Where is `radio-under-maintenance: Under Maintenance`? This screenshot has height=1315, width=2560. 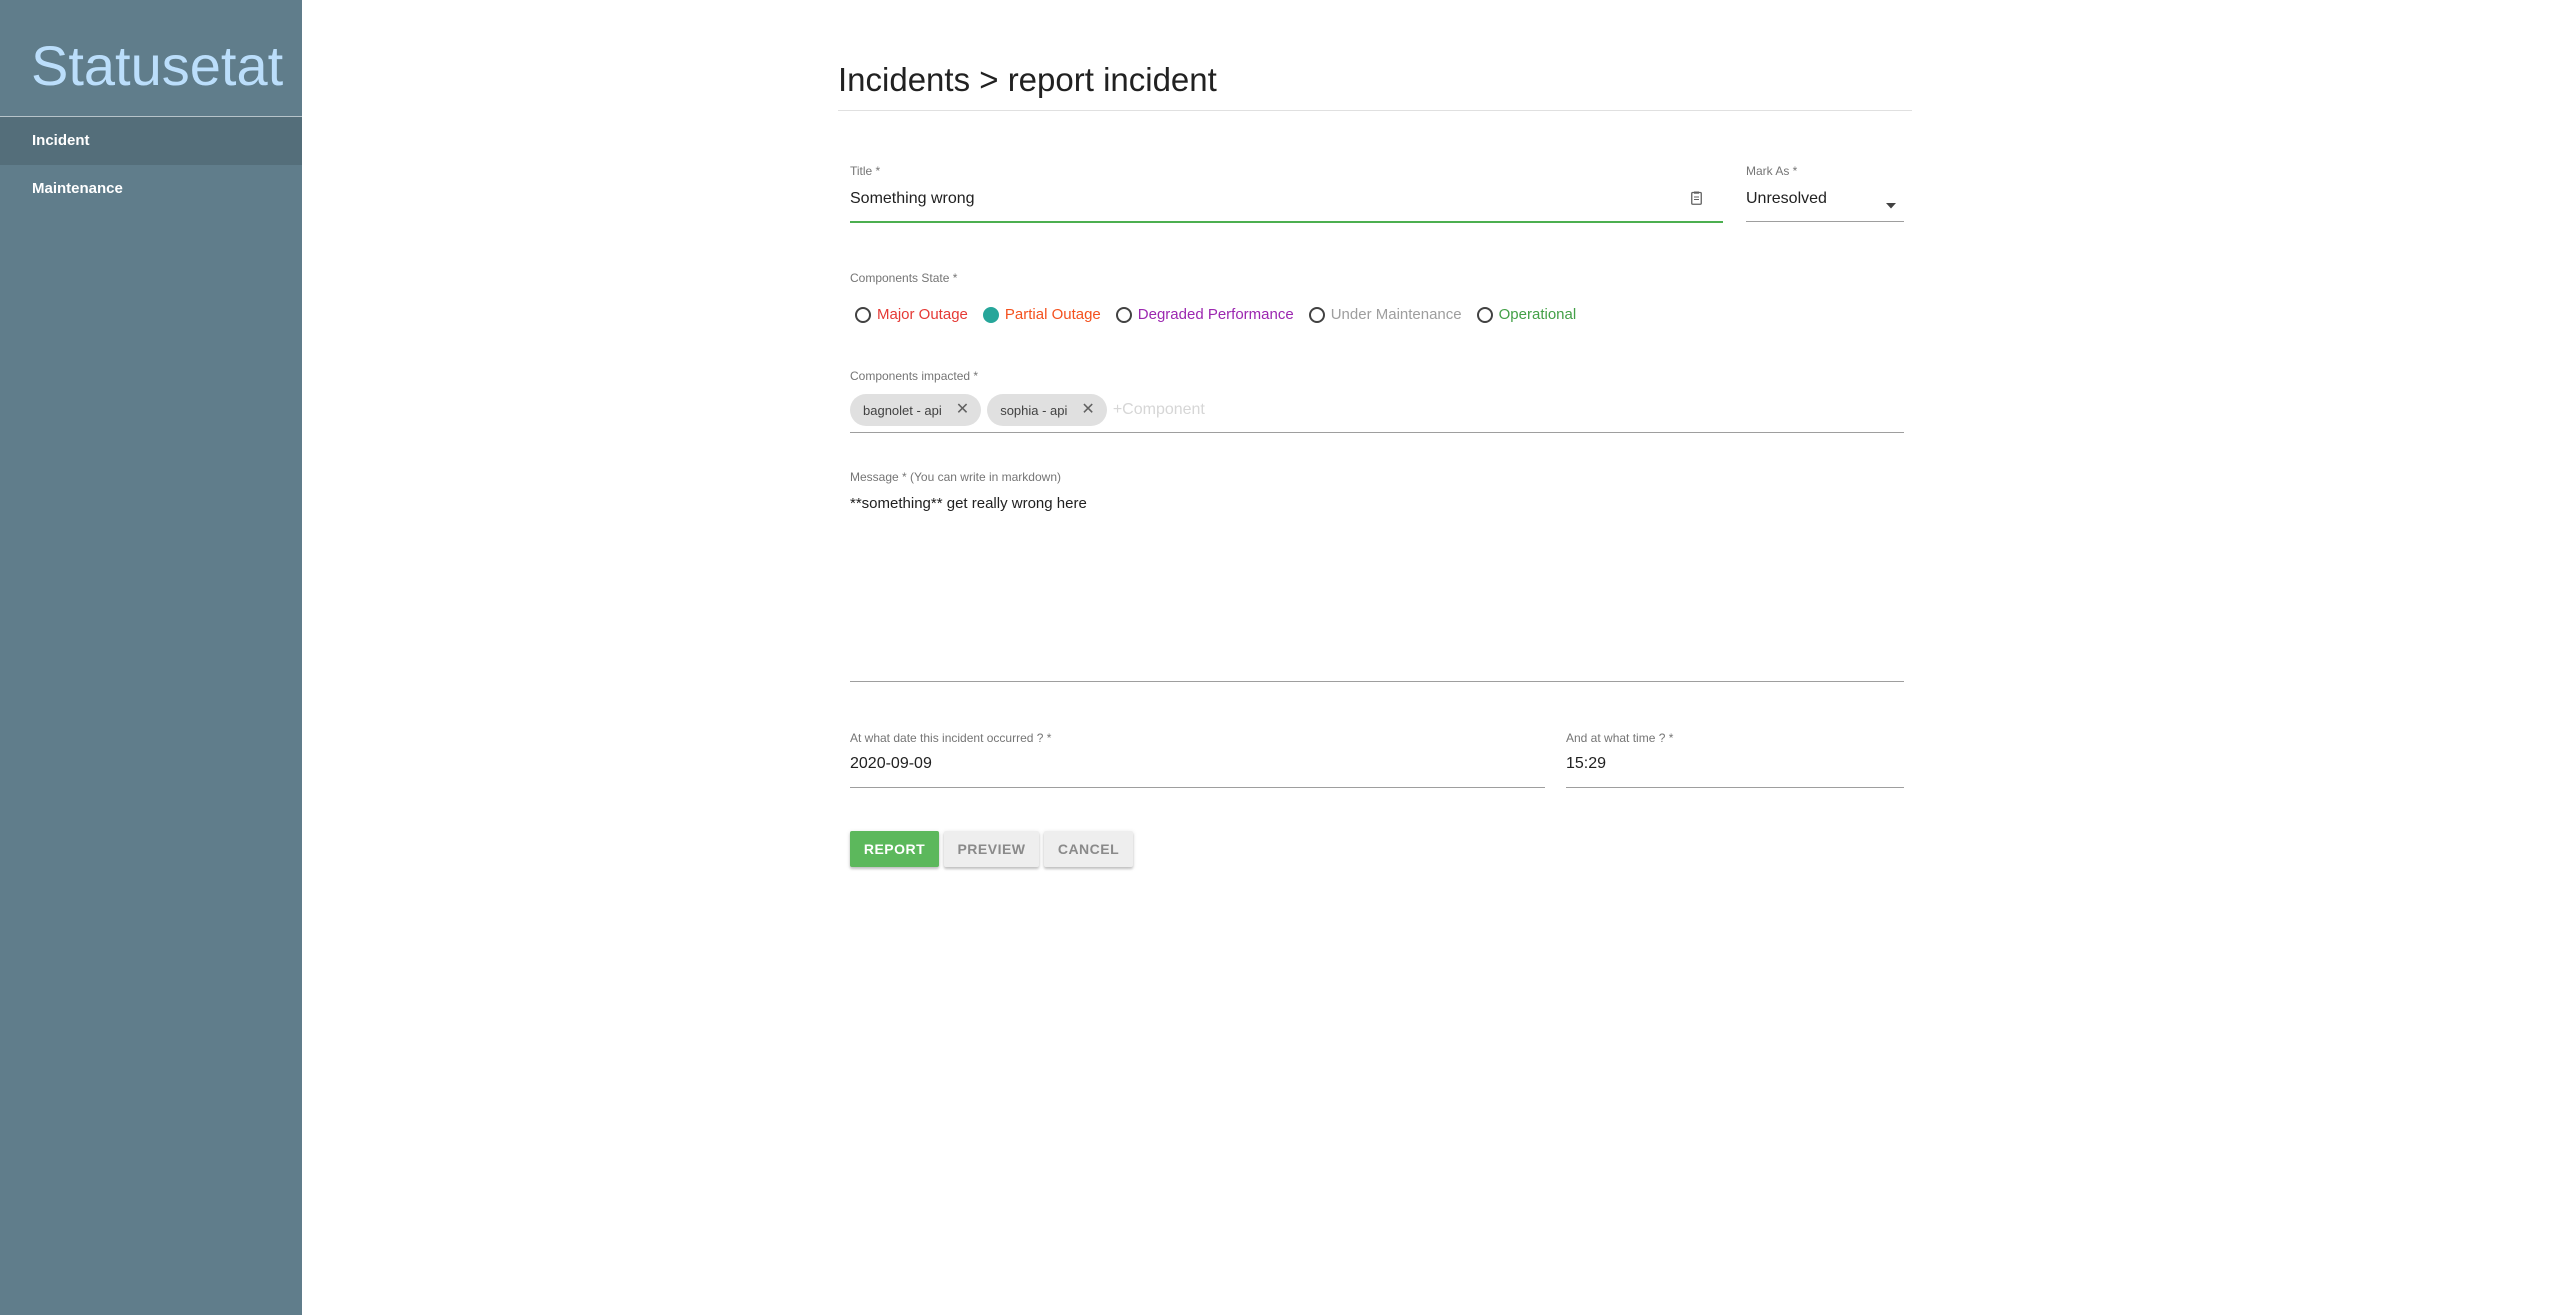
radio-under-maintenance: Under Maintenance is located at coordinates (1385, 314).